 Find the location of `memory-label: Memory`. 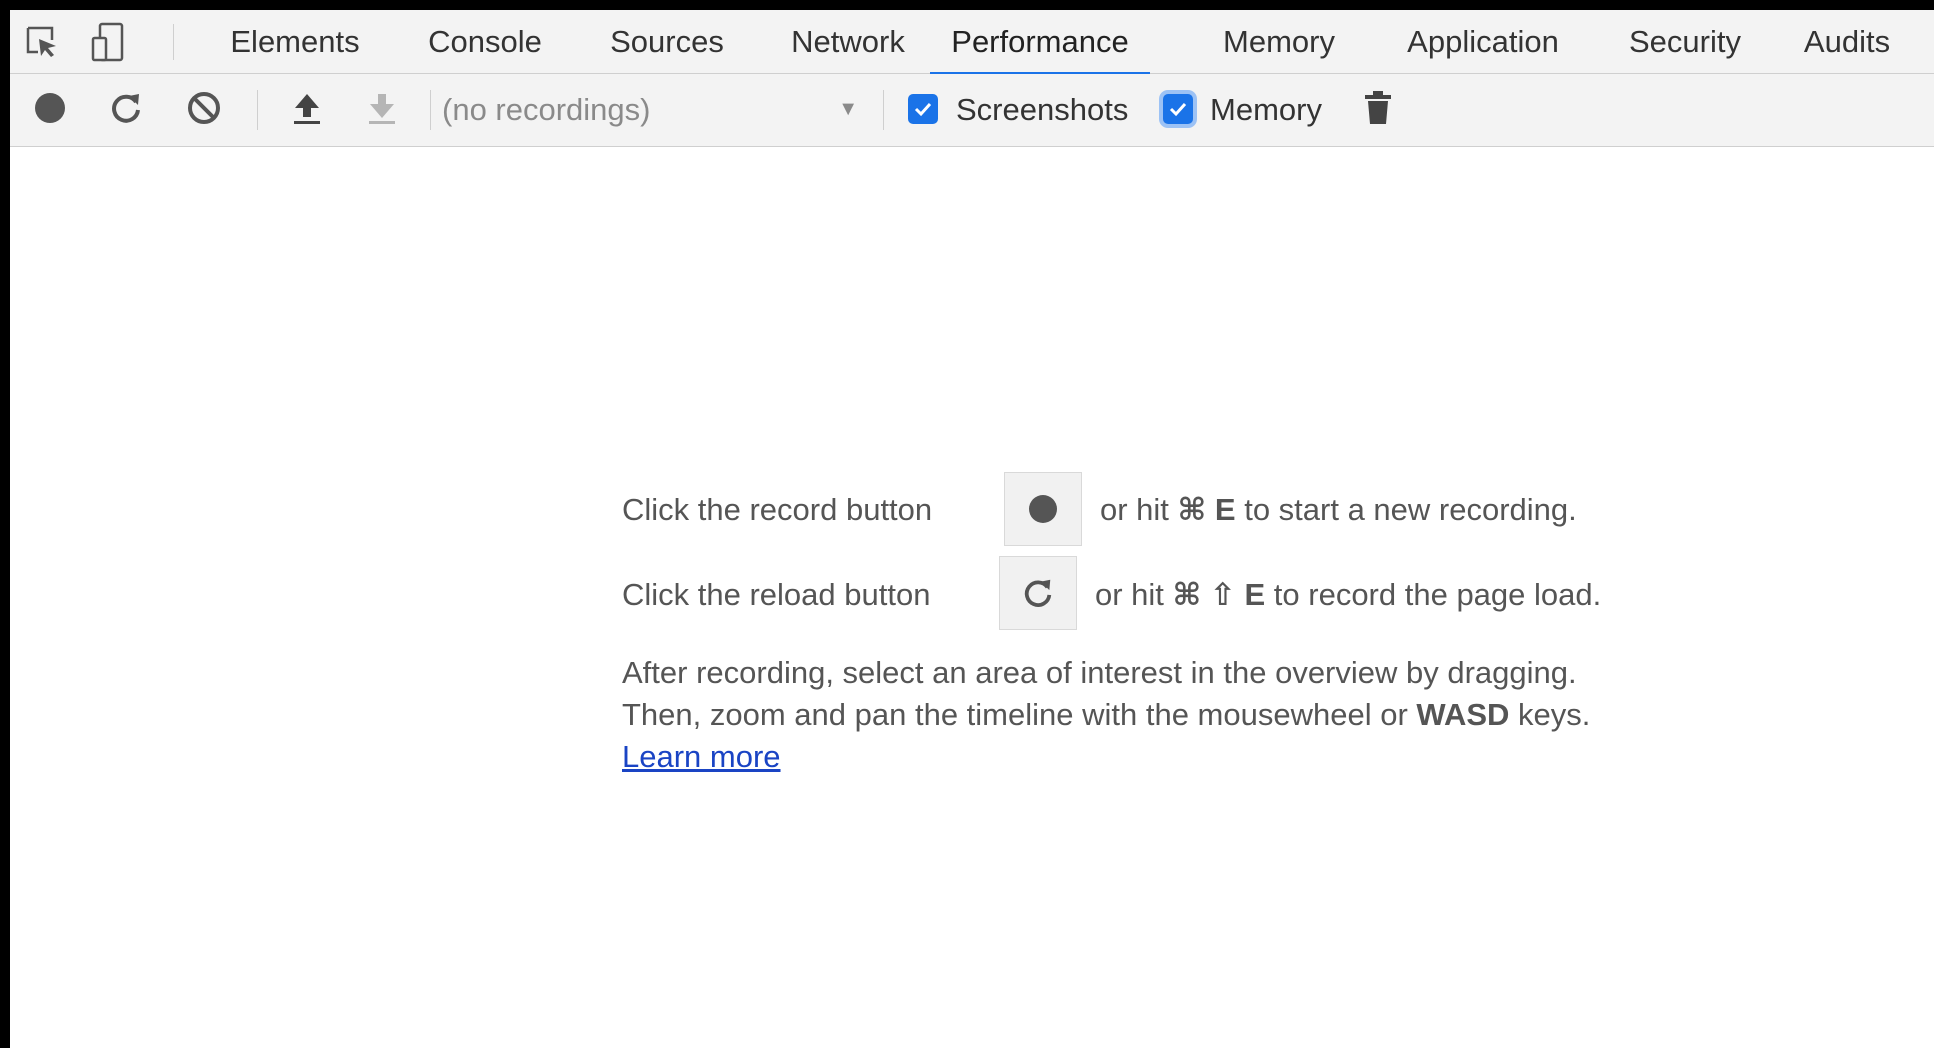

memory-label: Memory is located at coordinates (1266, 110).